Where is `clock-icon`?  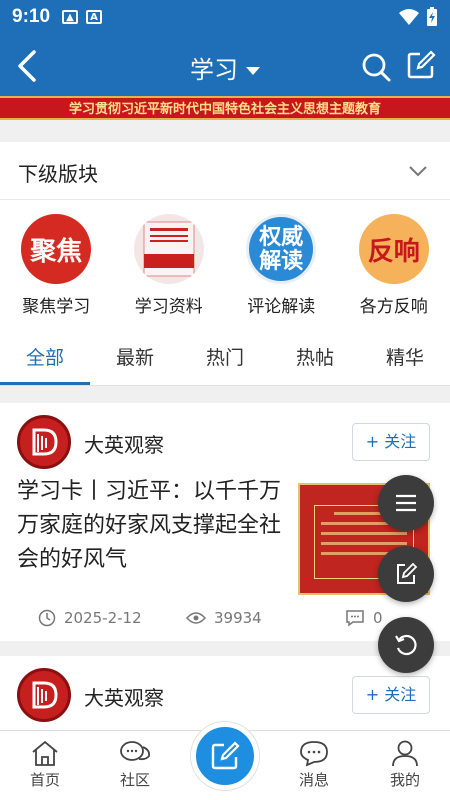
clock-icon is located at coordinates (47, 618).